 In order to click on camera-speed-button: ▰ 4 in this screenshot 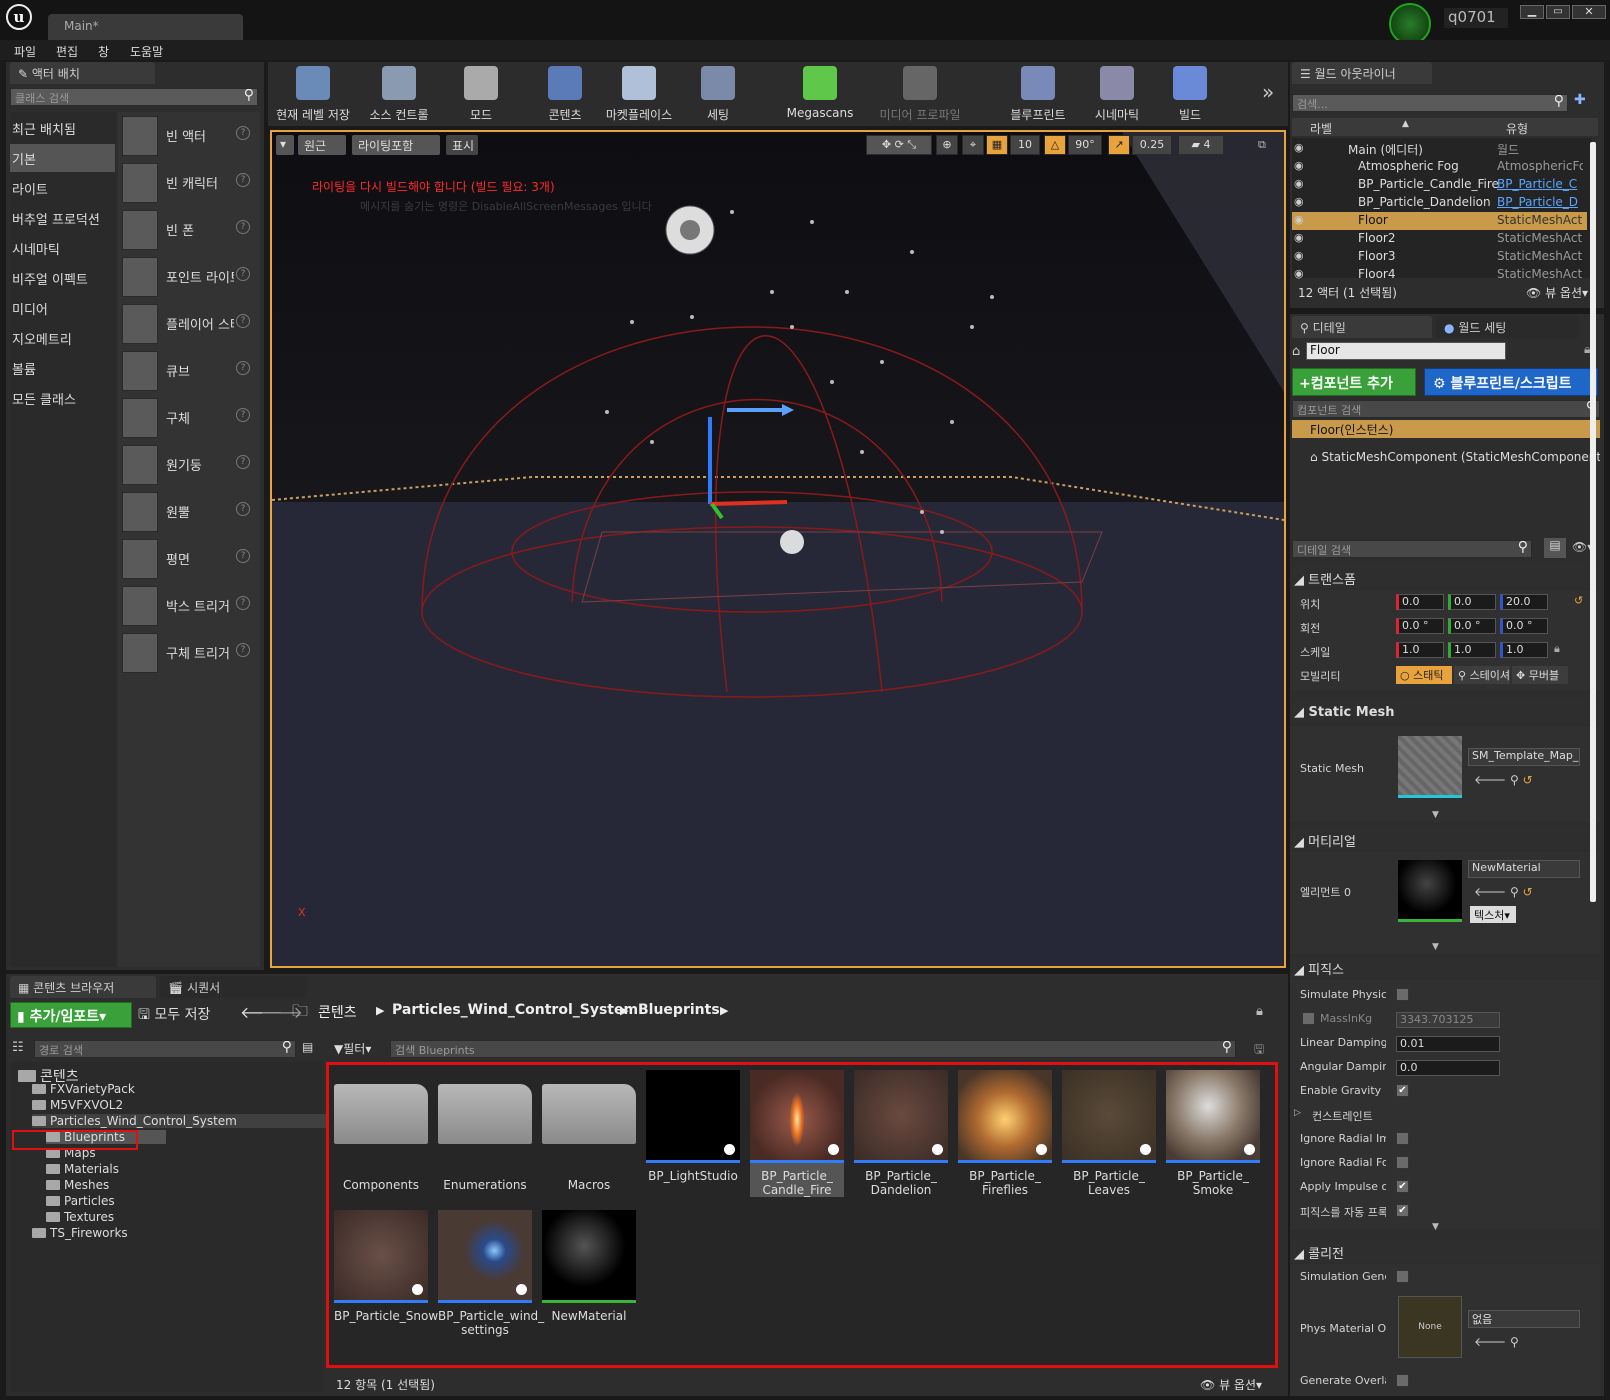, I will do `click(1201, 145)`.